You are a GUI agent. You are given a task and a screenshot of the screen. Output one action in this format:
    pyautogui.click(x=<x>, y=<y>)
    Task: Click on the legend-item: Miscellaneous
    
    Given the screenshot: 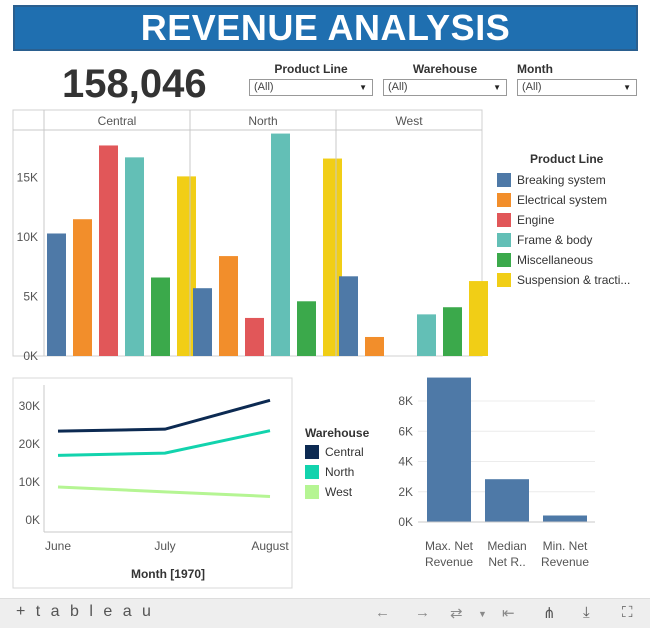 What is the action you would take?
    pyautogui.click(x=563, y=260)
    